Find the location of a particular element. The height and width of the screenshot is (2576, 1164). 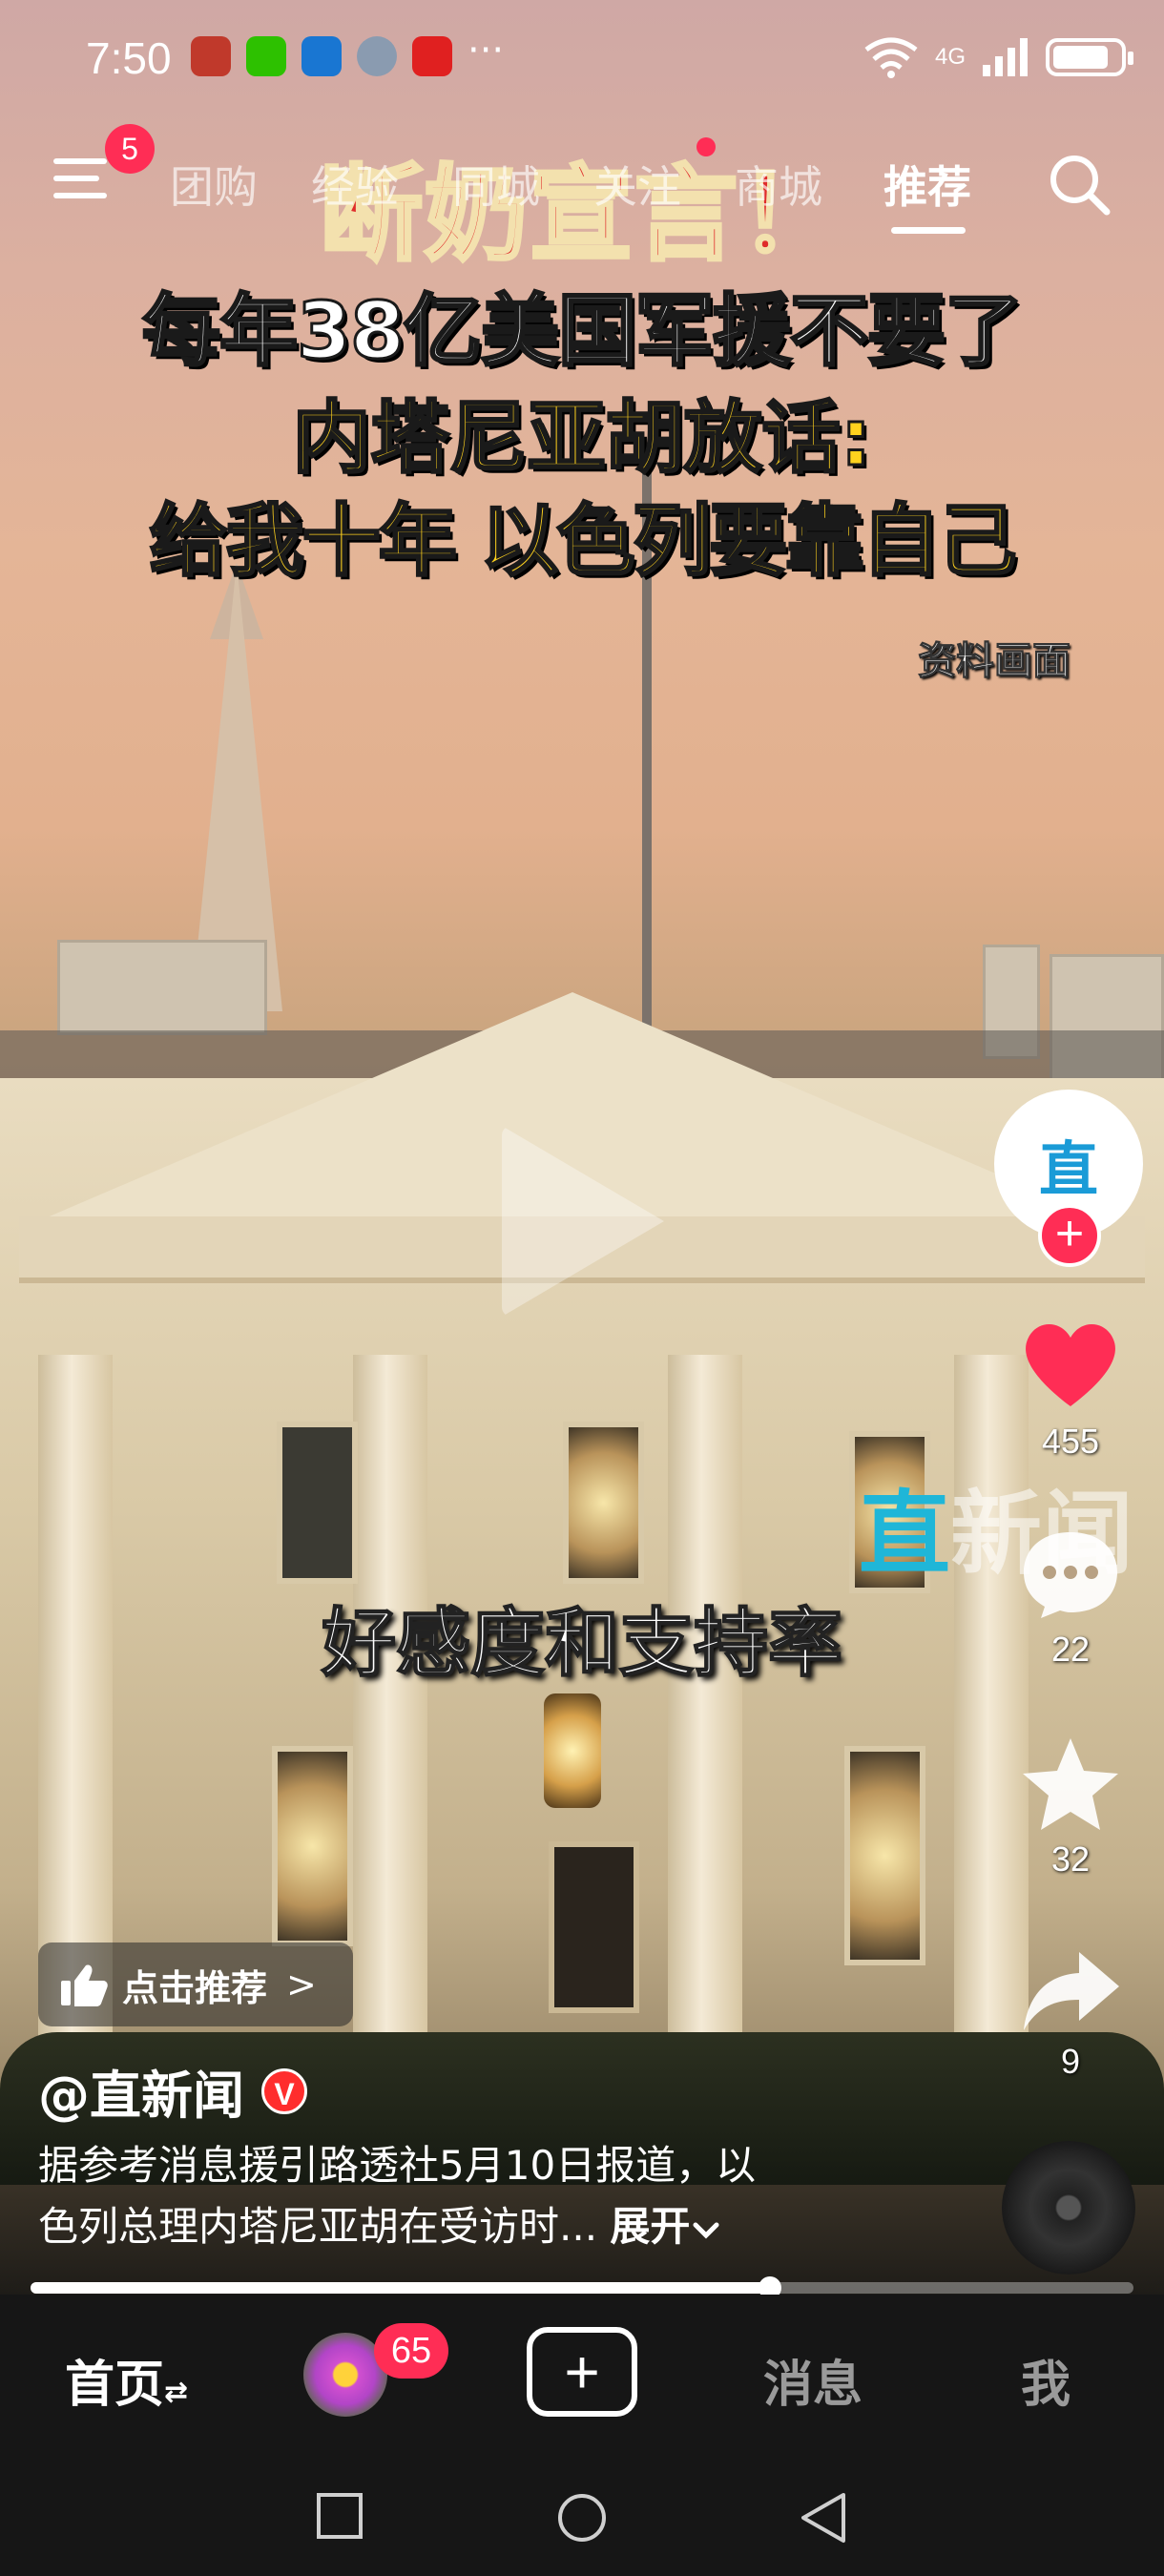

favorite-count: 32 is located at coordinates (1070, 1859).